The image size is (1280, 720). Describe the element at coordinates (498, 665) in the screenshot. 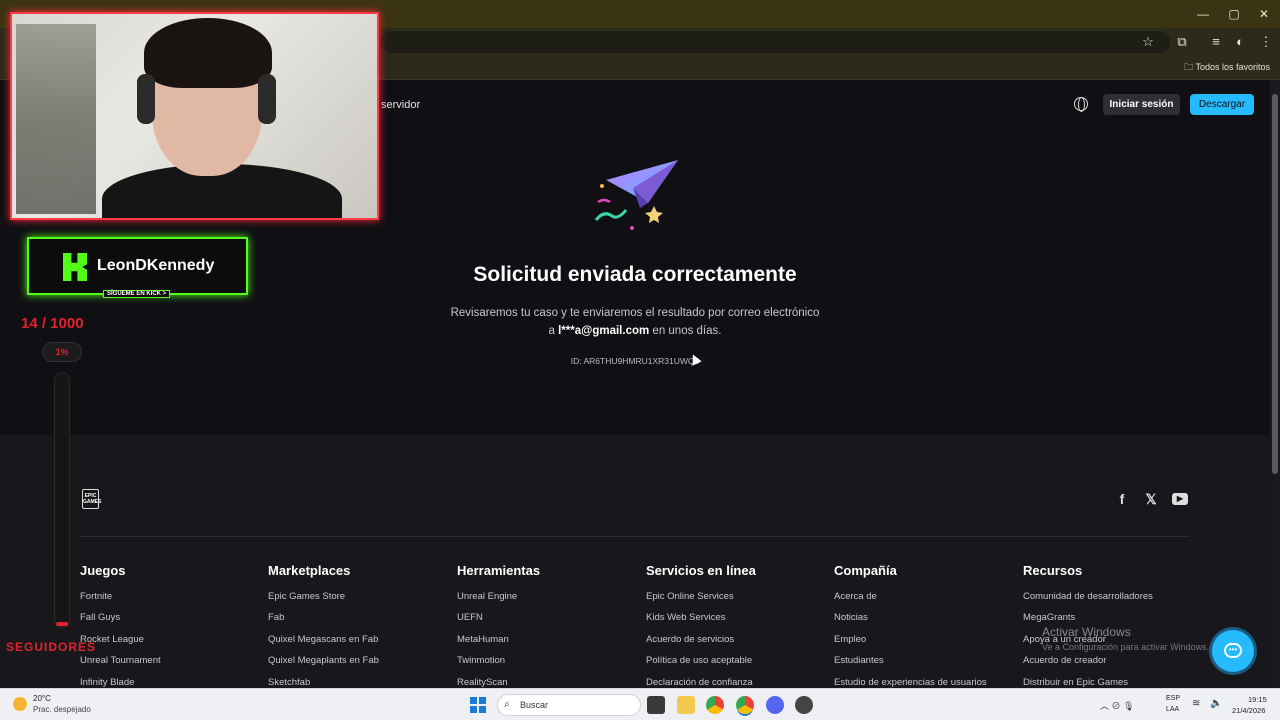

I see `footer-link: Twinmotion` at that location.